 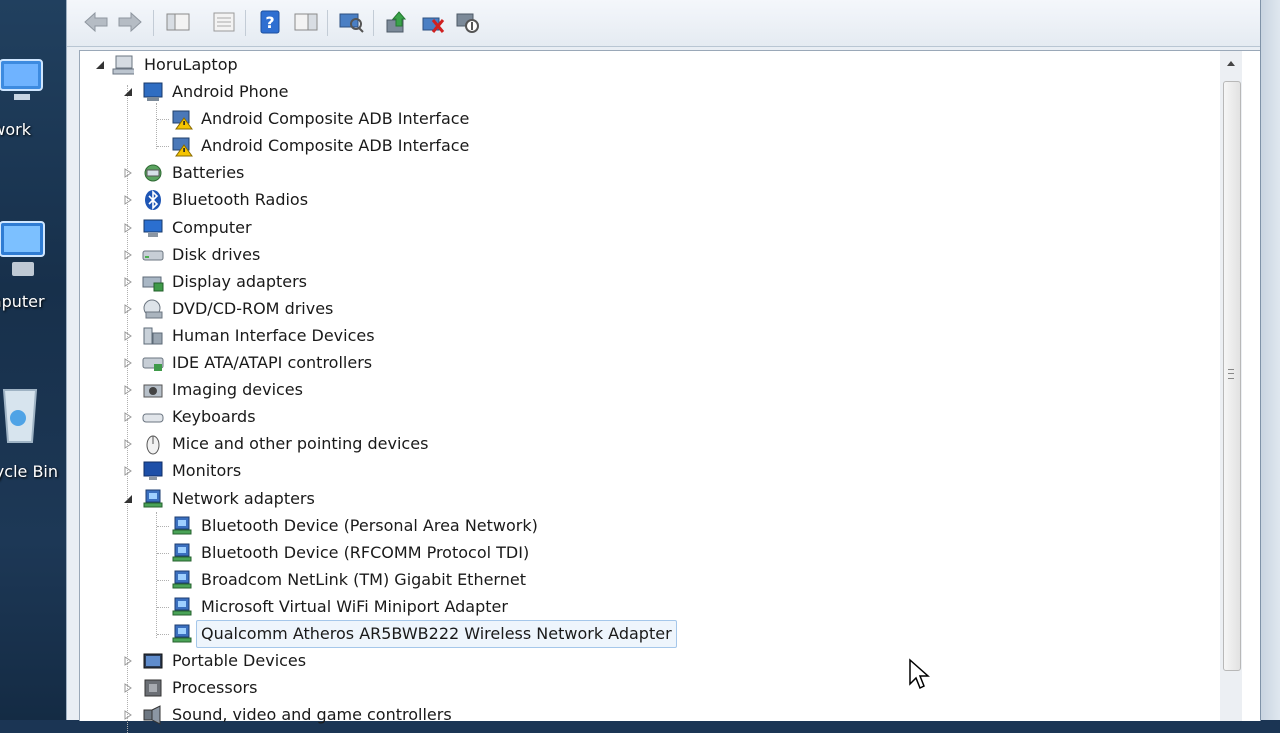 What do you see at coordinates (29, 471) in the screenshot?
I see `desktop-icon-label: cycle Bin` at bounding box center [29, 471].